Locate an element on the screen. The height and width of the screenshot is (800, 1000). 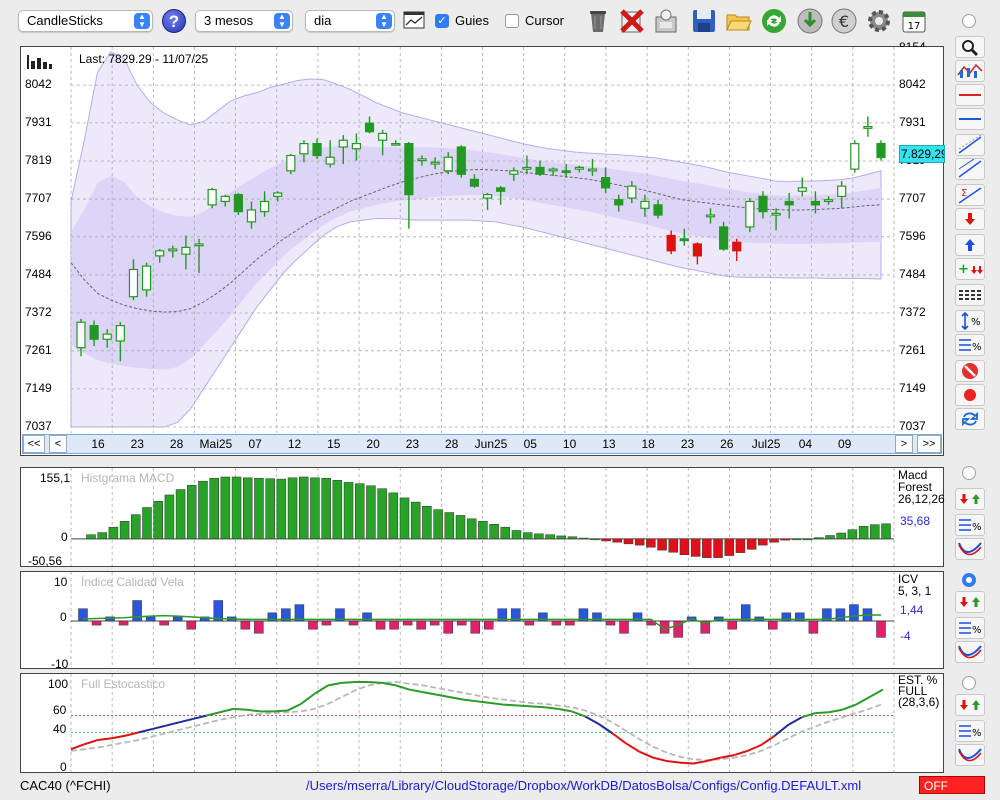
chart-window-icon is located at coordinates (414, 20).